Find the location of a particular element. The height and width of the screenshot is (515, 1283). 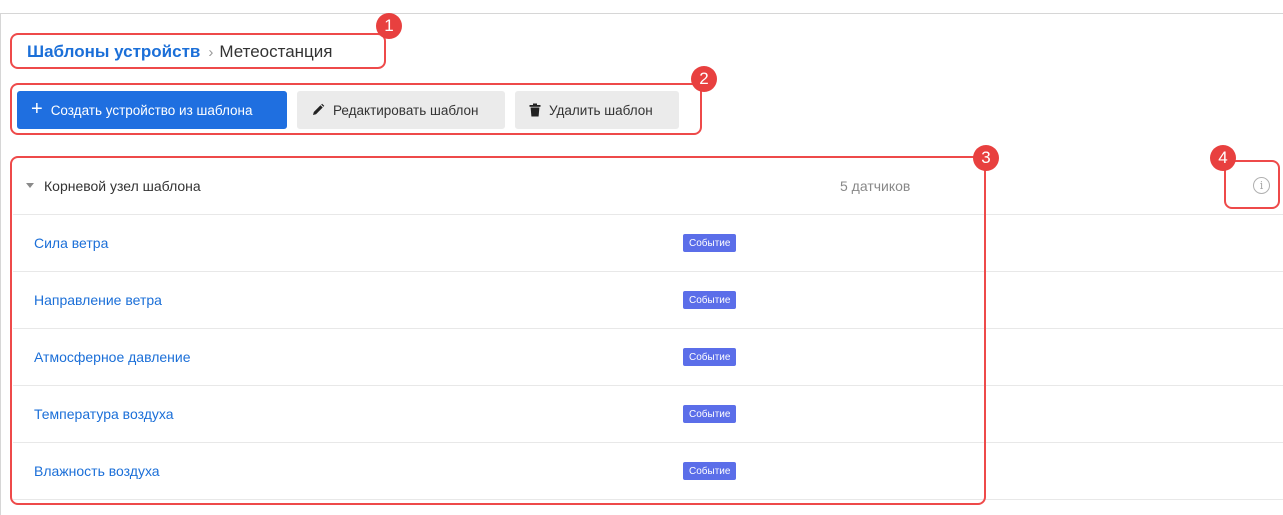

create-device-from-template-button: + Создать устройство из шаблона is located at coordinates (152, 110).